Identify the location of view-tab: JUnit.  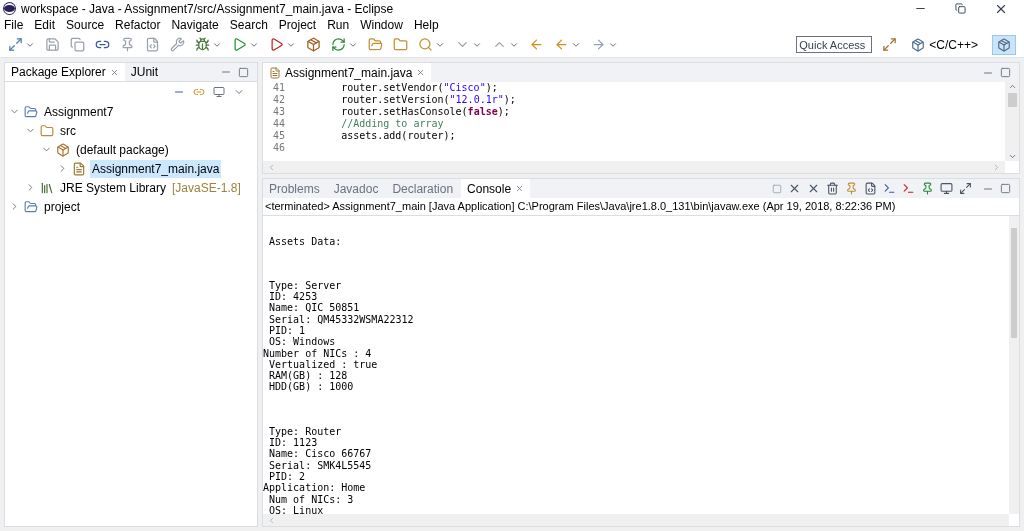
(144, 72).